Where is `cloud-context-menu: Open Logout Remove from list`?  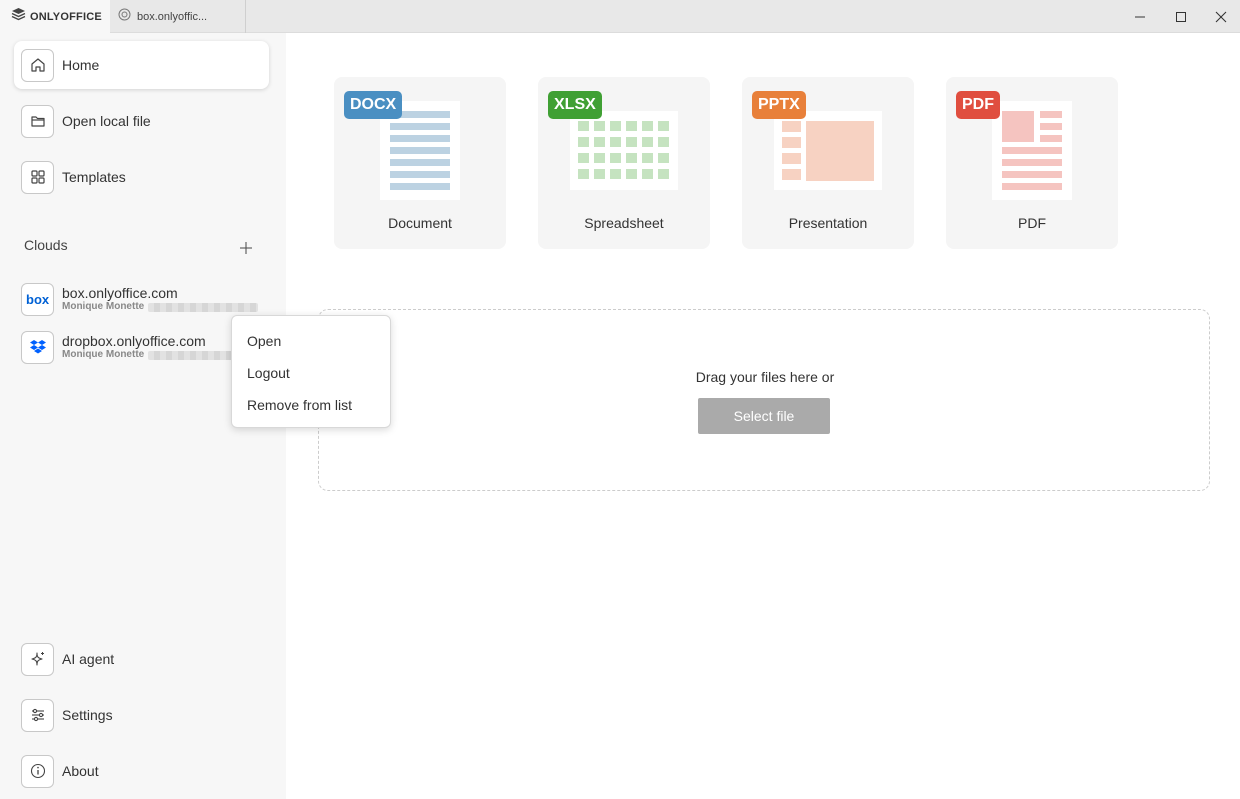 cloud-context-menu: Open Logout Remove from list is located at coordinates (311, 371).